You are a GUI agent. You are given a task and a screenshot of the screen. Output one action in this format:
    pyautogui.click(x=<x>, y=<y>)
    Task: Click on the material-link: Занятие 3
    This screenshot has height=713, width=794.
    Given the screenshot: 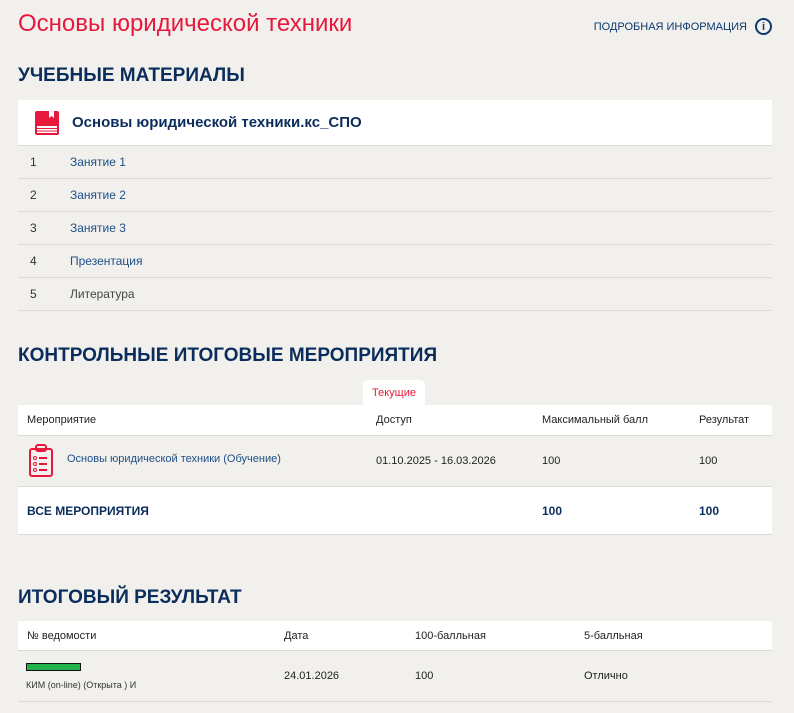 What is the action you would take?
    pyautogui.click(x=98, y=228)
    